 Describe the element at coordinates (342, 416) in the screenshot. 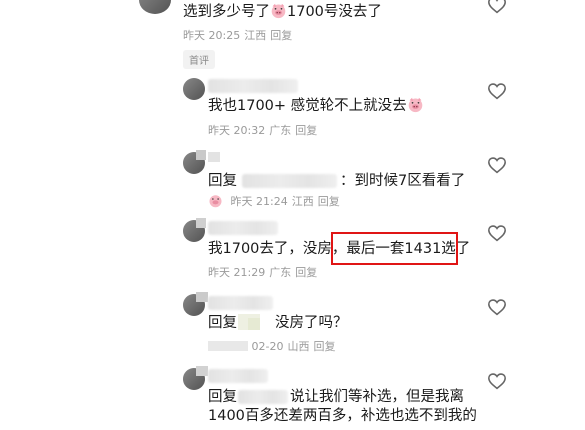

I see `comment-text: 1400百多还差两百多，补选也选不到我的` at that location.